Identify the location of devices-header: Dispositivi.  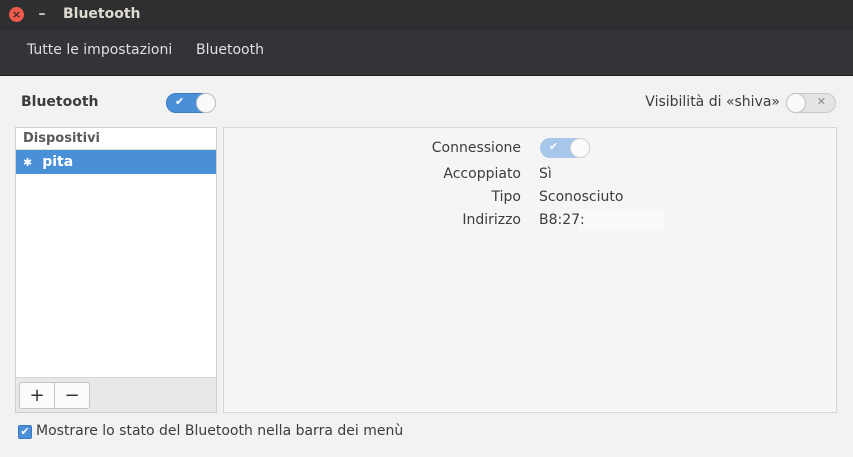
(116, 139).